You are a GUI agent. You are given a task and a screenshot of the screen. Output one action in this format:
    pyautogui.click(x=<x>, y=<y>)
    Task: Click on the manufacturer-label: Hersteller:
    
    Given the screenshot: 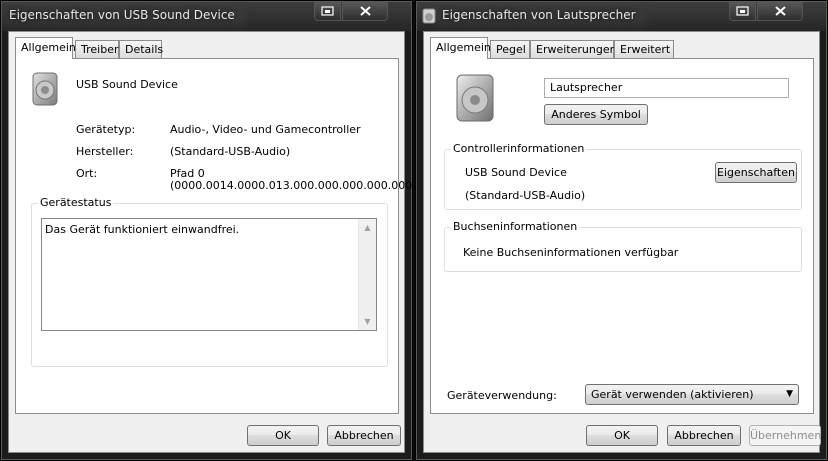 What is the action you would take?
    pyautogui.click(x=105, y=151)
    